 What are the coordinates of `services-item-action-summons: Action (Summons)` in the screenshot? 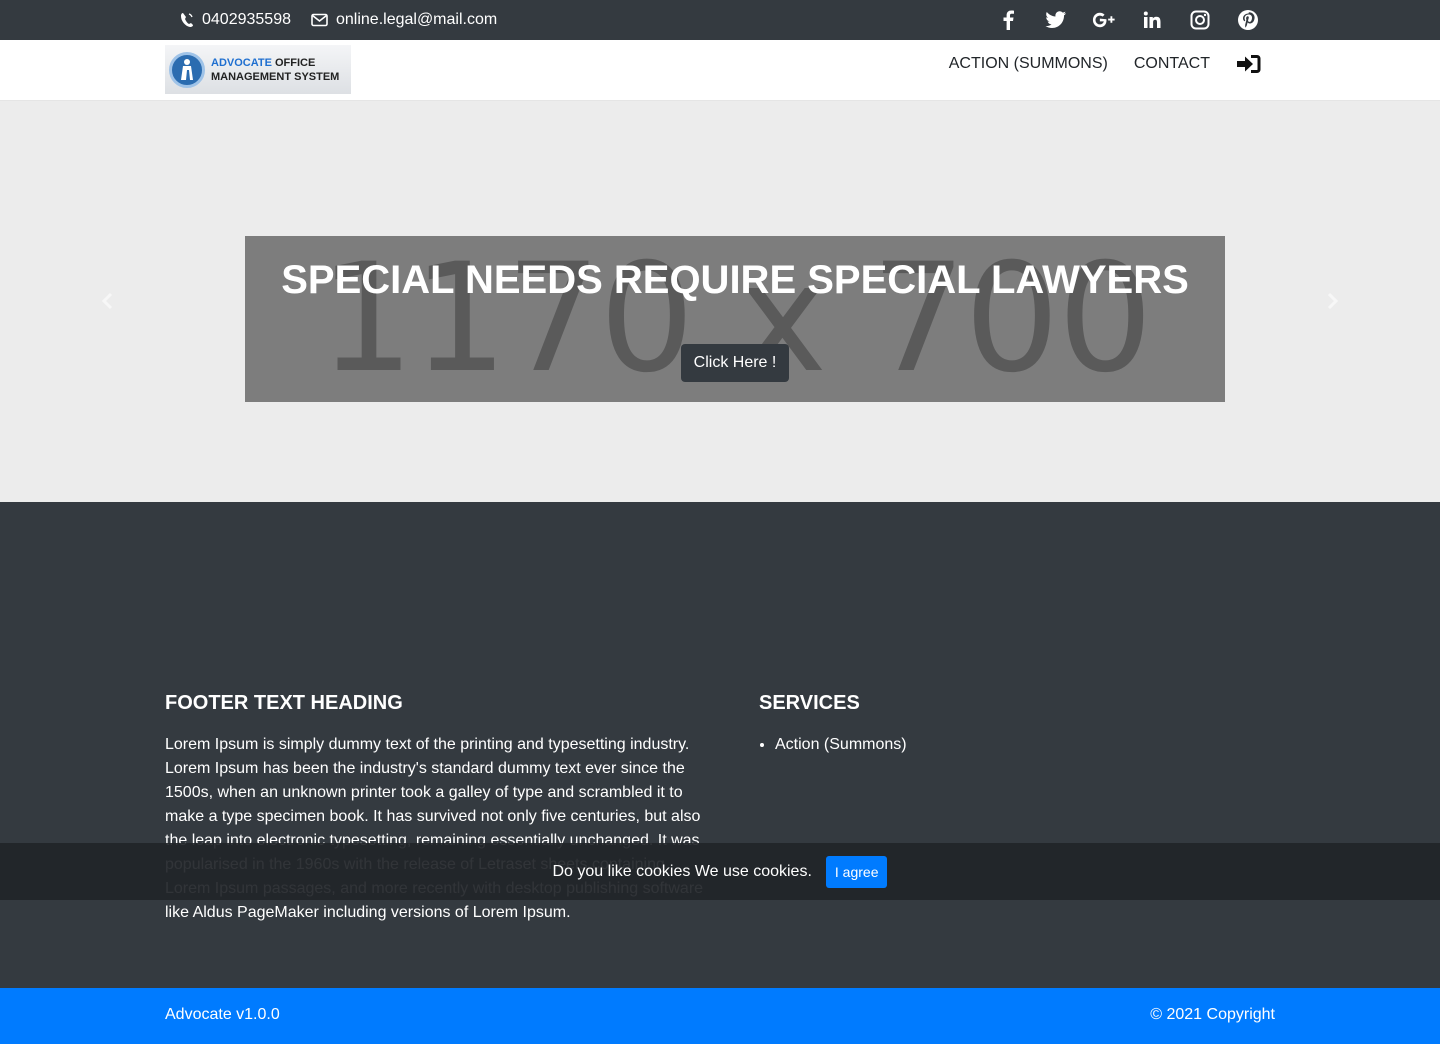 It's located at (1025, 745).